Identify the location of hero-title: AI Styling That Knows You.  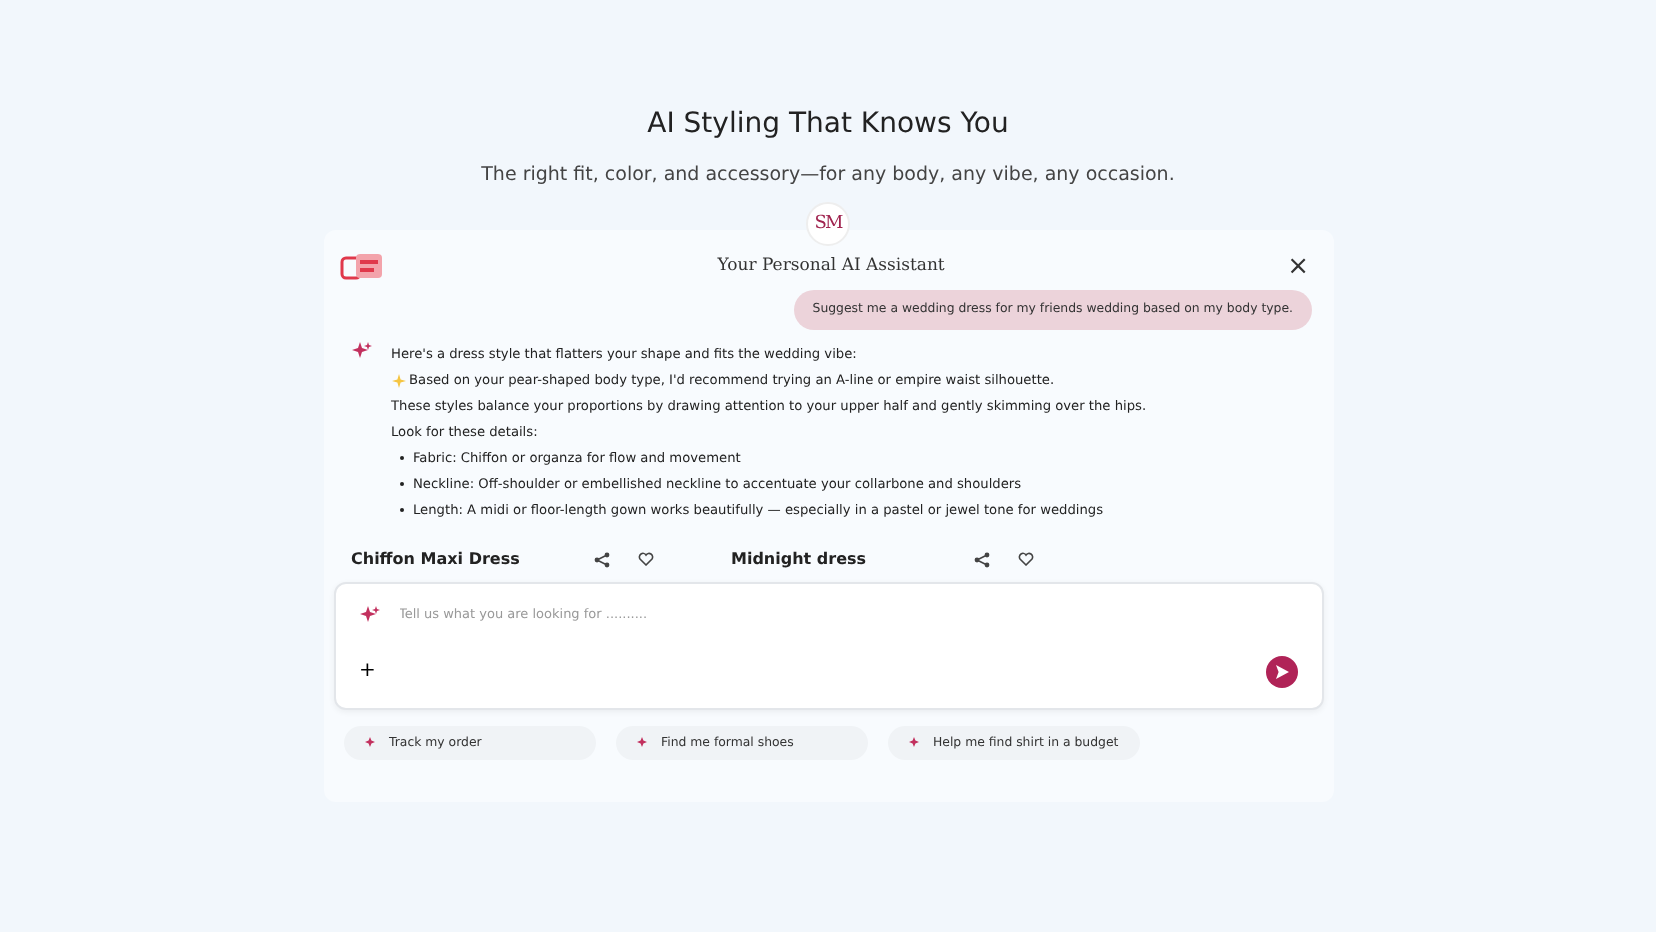
(828, 125).